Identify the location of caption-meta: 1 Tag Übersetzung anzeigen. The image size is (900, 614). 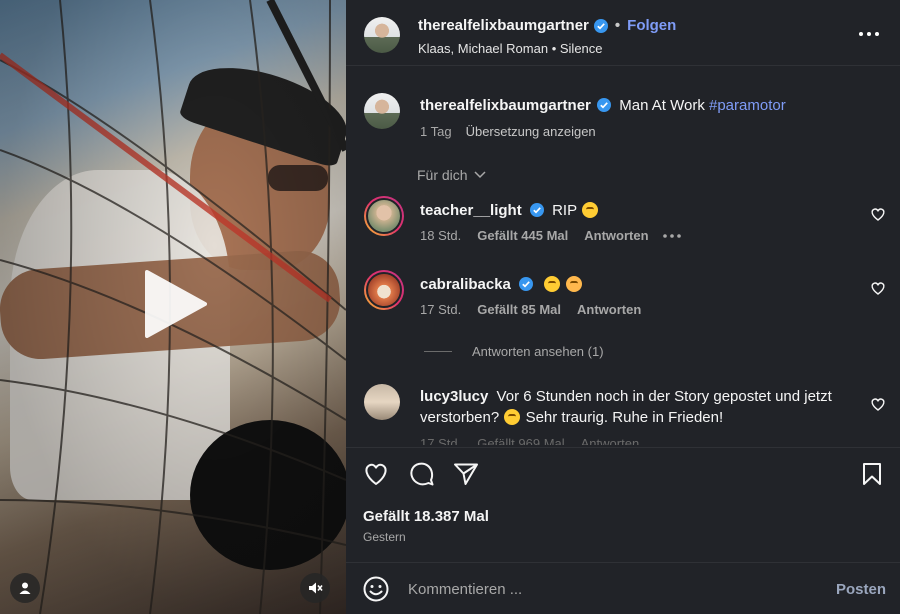
(508, 131).